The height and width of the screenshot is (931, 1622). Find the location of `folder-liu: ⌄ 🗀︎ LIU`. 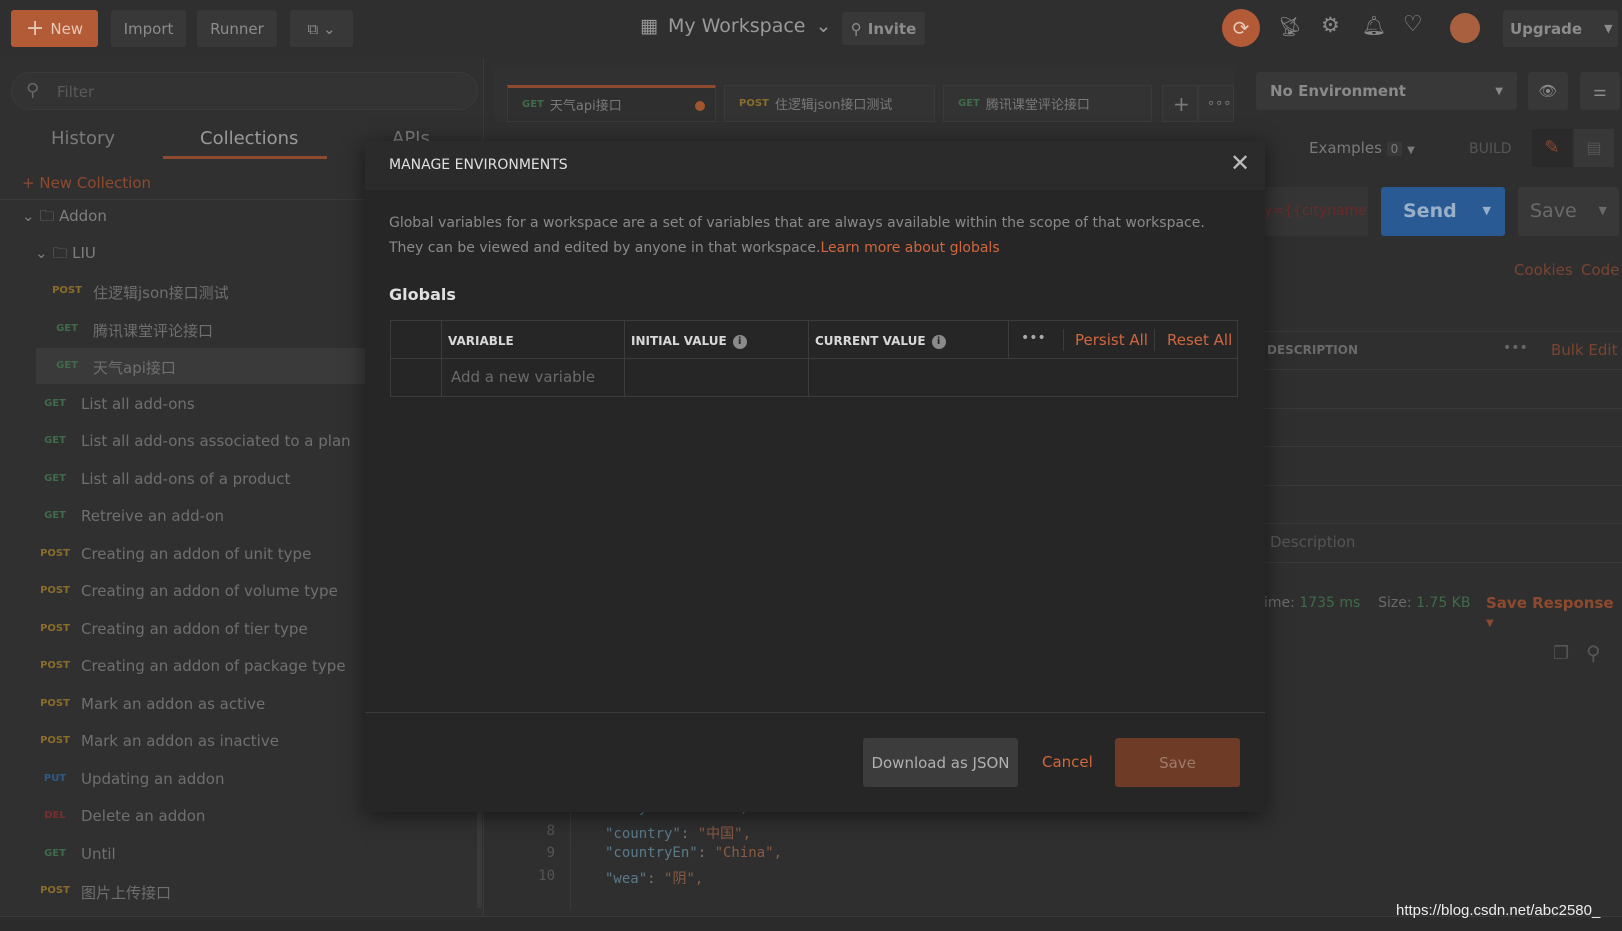

folder-liu: ⌄ 🗀︎ LIU is located at coordinates (65, 255).